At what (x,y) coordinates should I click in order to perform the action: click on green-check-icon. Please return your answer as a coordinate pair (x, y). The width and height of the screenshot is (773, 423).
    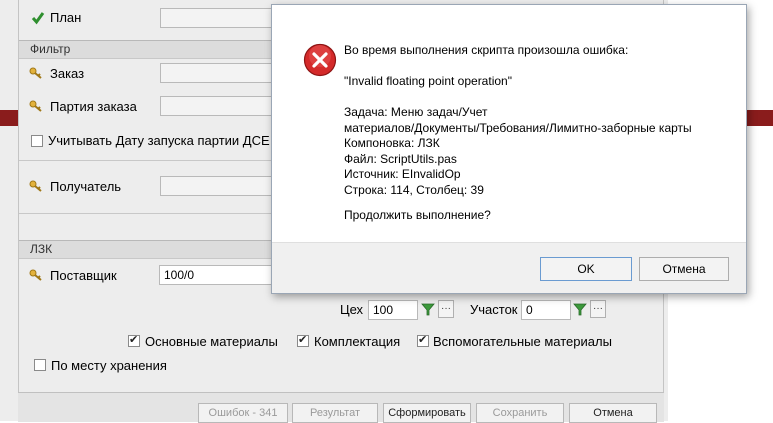
    Looking at the image, I should click on (38, 18).